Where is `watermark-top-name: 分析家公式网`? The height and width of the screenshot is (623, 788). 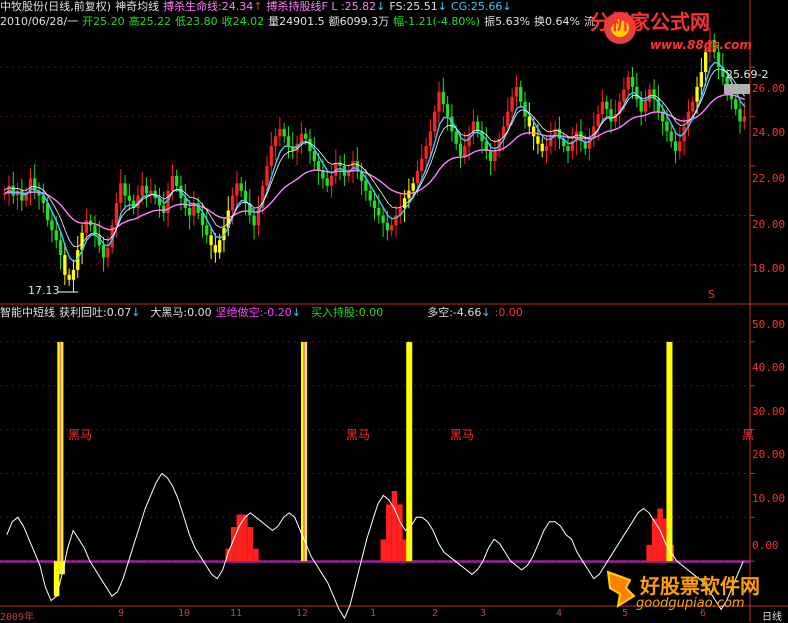
watermark-top-name: 分析家公式网 is located at coordinates (650, 22).